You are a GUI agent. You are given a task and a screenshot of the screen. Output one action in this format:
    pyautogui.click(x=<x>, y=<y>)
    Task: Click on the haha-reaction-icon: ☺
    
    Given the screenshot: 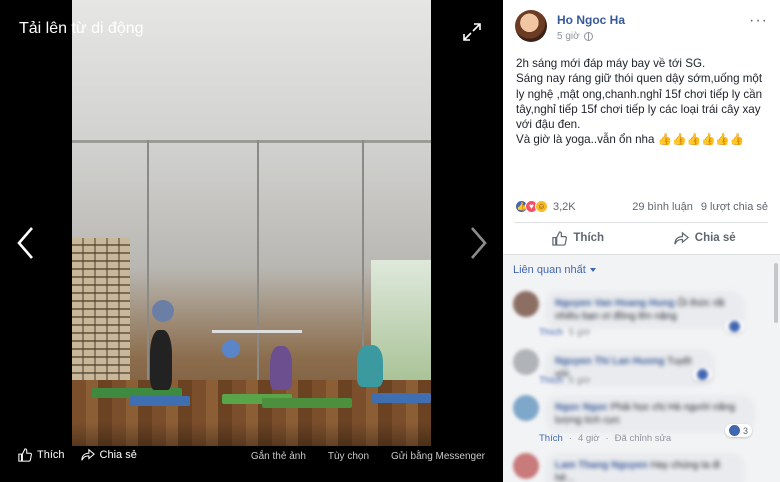 What is the action you would take?
    pyautogui.click(x=541, y=206)
    